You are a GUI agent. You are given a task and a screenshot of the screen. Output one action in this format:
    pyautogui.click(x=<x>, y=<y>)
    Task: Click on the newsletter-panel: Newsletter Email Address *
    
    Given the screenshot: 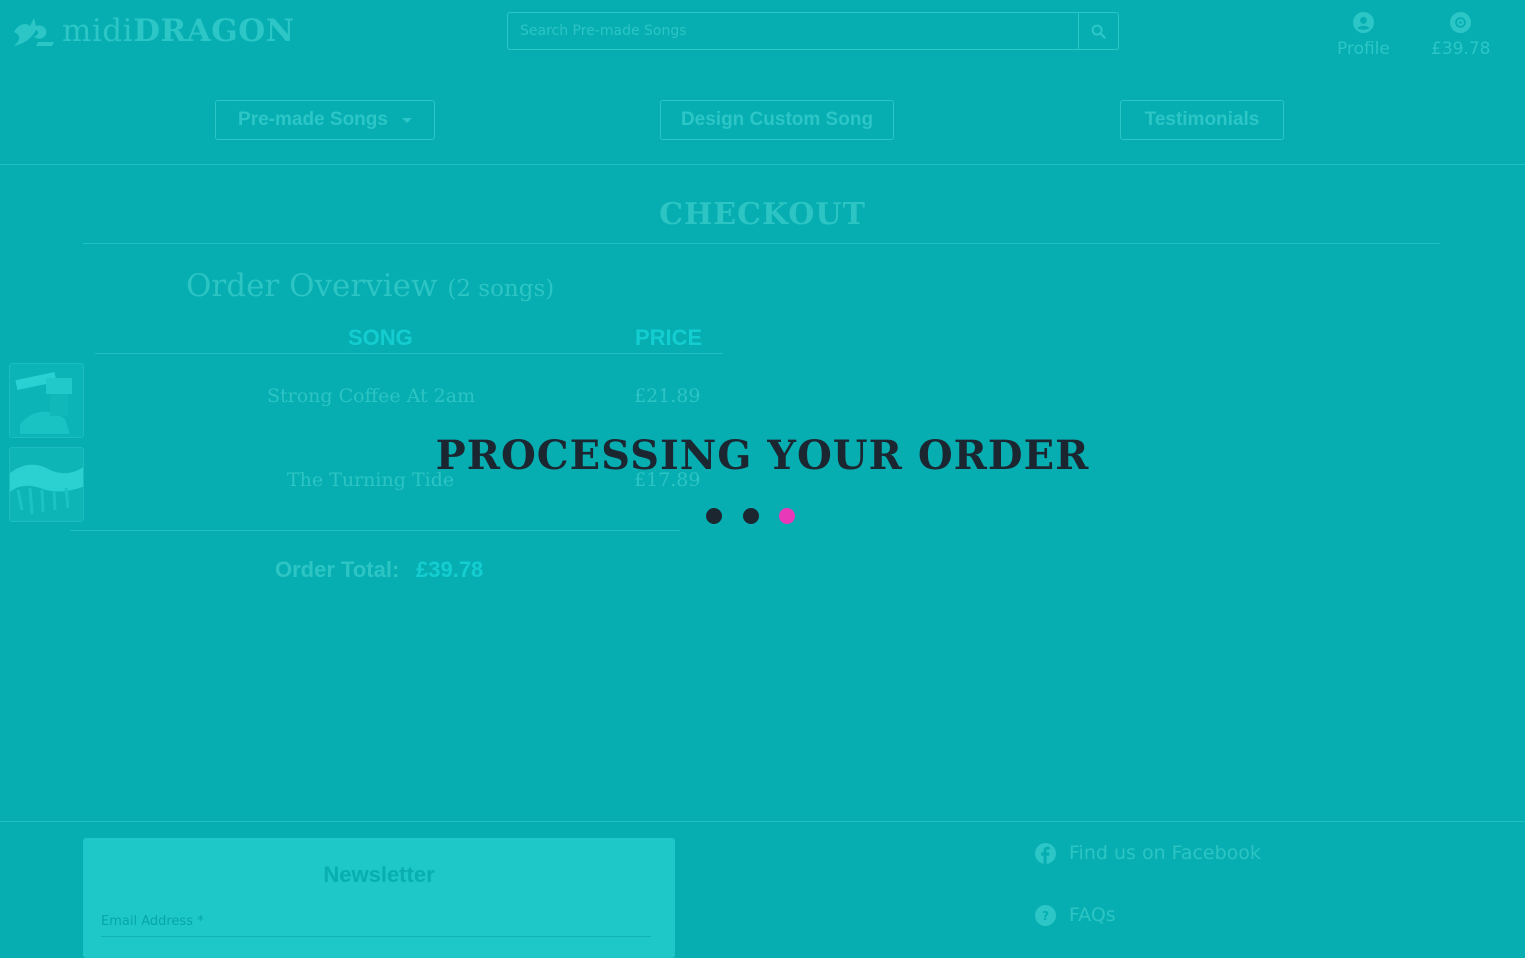 What is the action you would take?
    pyautogui.click(x=379, y=898)
    